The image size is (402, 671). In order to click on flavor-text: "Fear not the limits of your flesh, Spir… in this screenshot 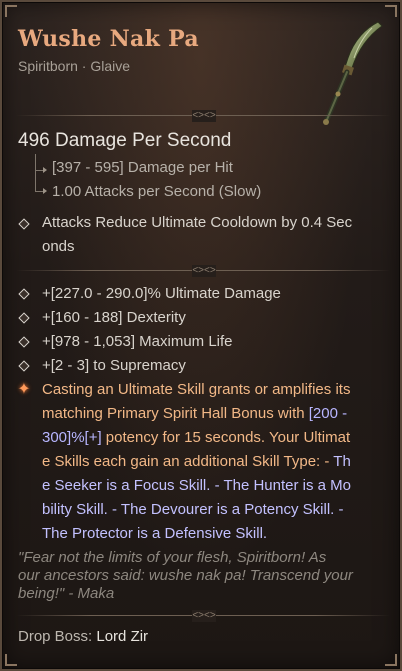, I will do `click(203, 576)`.